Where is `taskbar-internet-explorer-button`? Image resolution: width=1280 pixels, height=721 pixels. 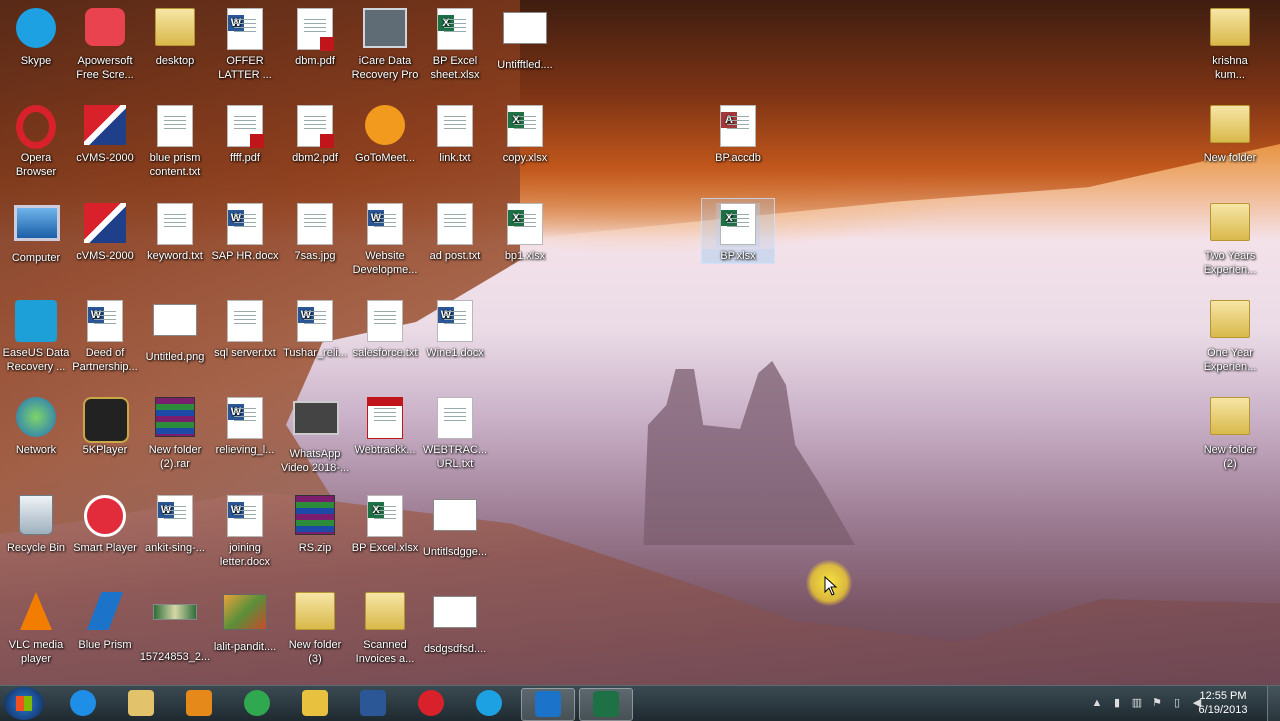 taskbar-internet-explorer-button is located at coordinates (83, 703).